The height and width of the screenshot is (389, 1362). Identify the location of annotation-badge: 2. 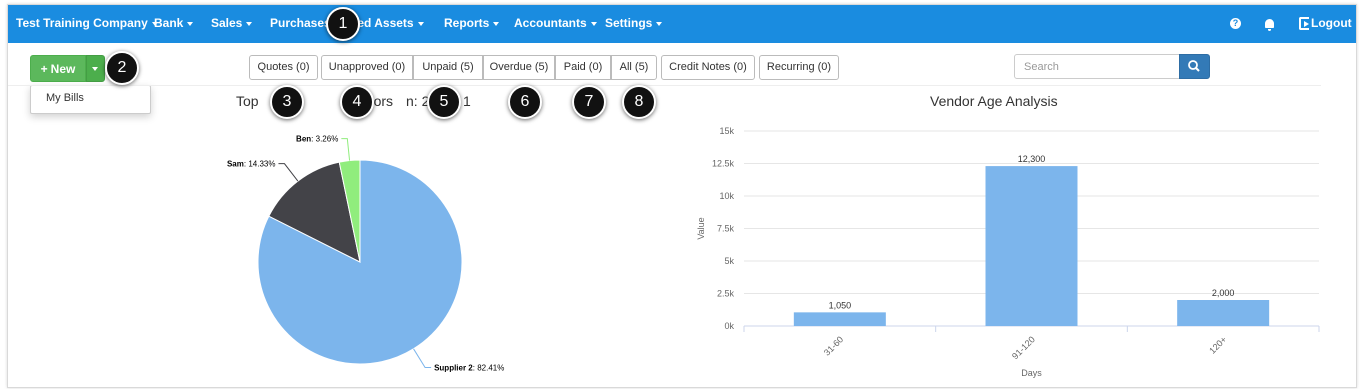
(122, 68).